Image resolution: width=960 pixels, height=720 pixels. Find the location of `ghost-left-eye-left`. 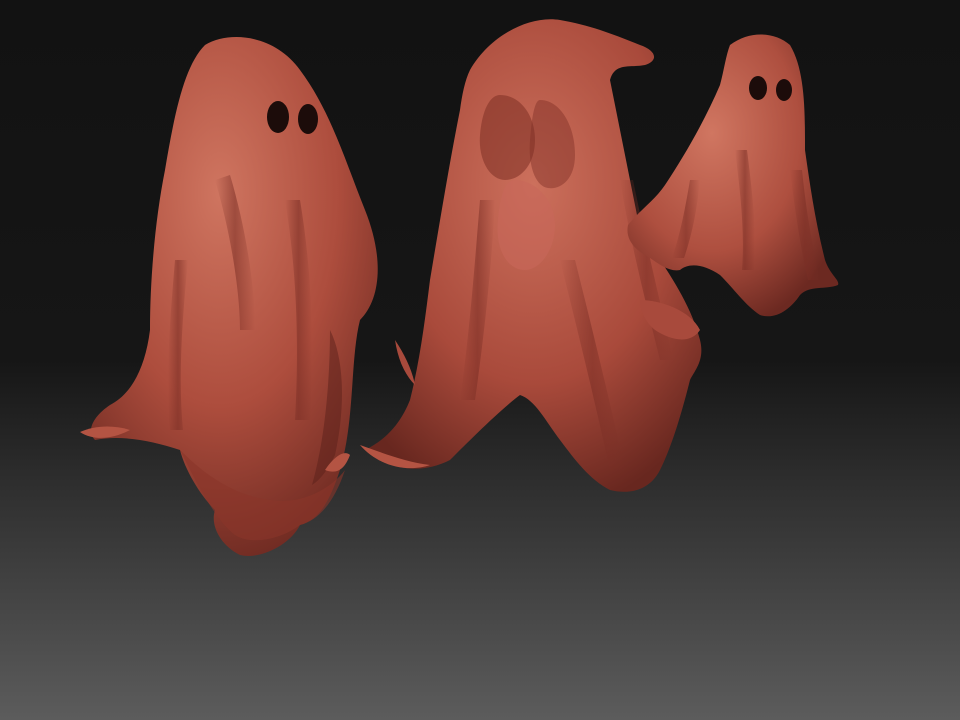

ghost-left-eye-left is located at coordinates (278, 117).